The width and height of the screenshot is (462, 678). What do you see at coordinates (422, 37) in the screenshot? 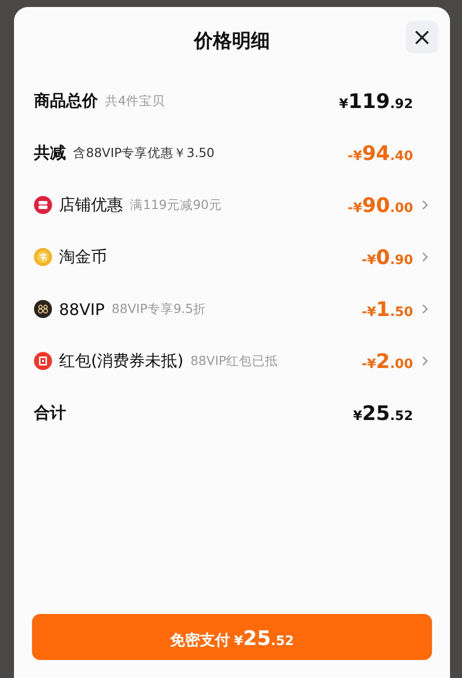
I see `close-button: ×` at bounding box center [422, 37].